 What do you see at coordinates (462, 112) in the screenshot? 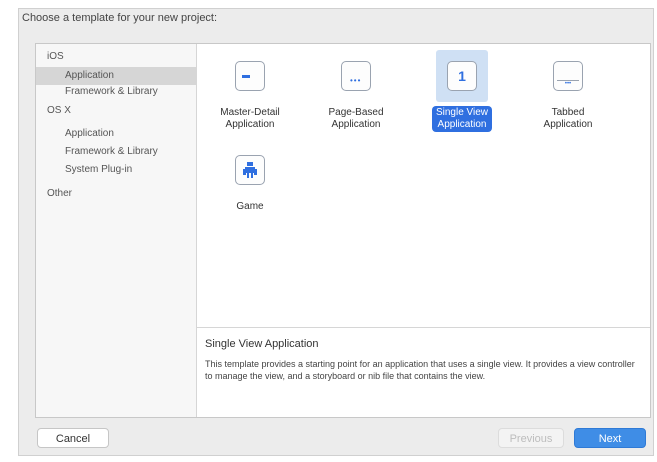
I see `template-label: Single View` at bounding box center [462, 112].